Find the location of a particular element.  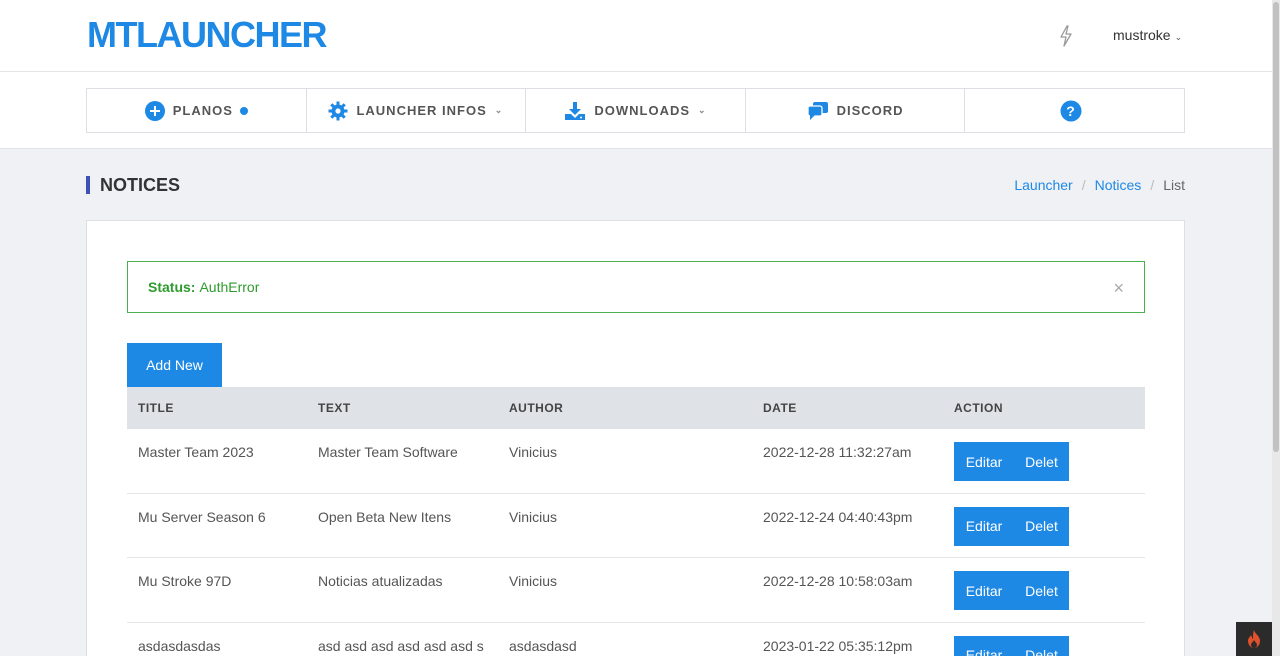

cell-text: Noticias atualizadas is located at coordinates (380, 581).